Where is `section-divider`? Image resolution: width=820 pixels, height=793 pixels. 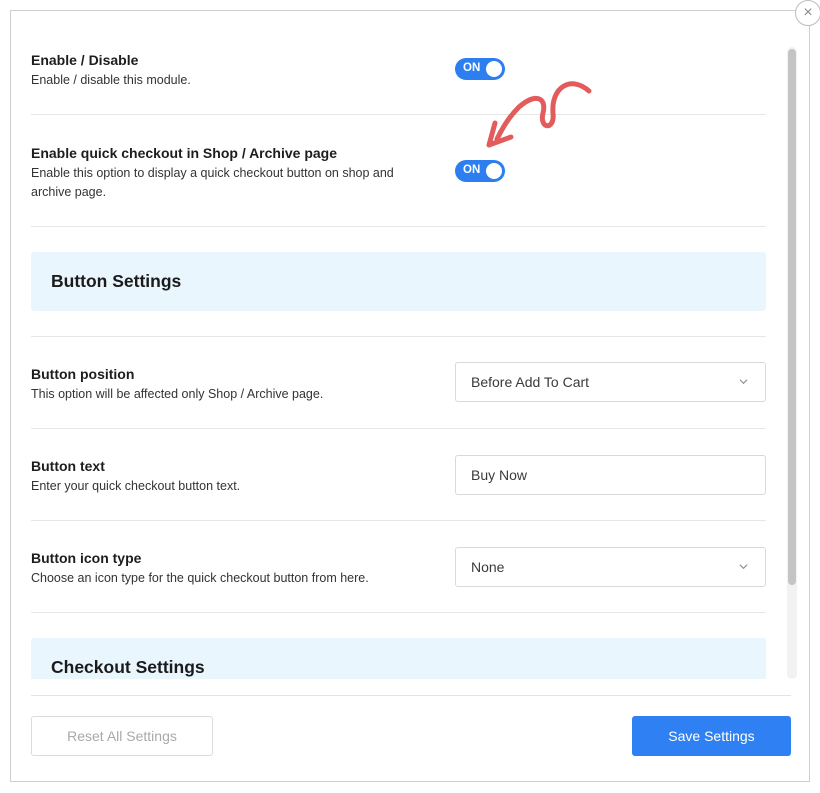 section-divider is located at coordinates (398, 324).